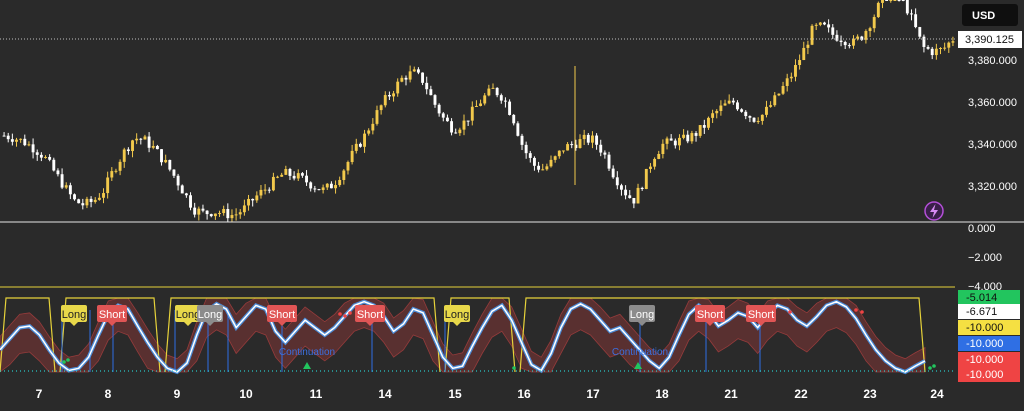  I want to click on last-price-text: 3,390.125, so click(989, 40).